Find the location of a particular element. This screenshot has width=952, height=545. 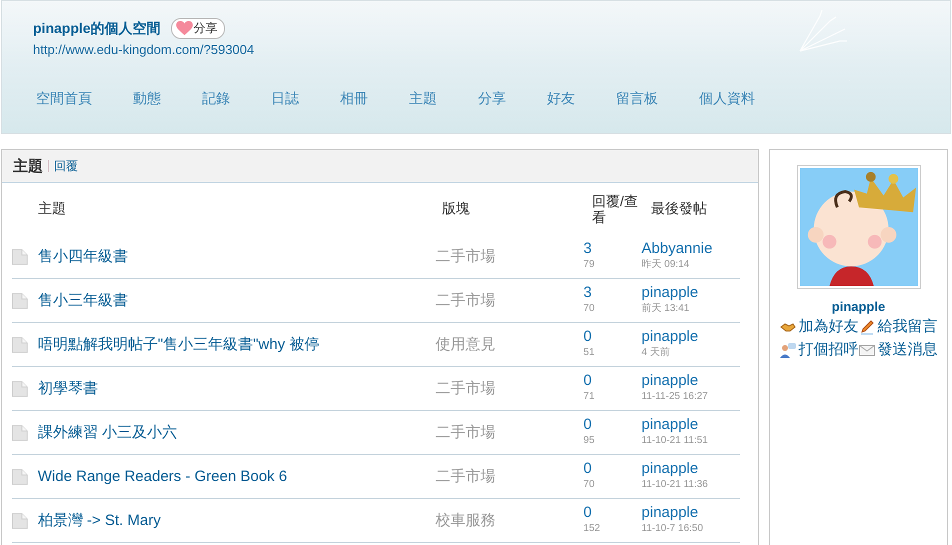

person-icon is located at coordinates (788, 350).